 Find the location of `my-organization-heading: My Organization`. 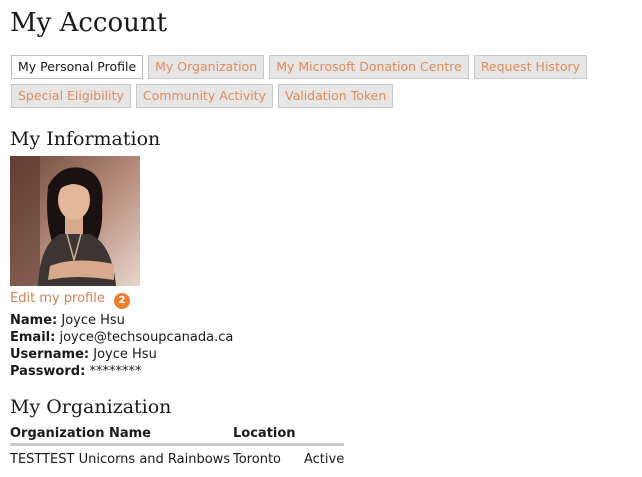

my-organization-heading: My Organization is located at coordinates (91, 407).